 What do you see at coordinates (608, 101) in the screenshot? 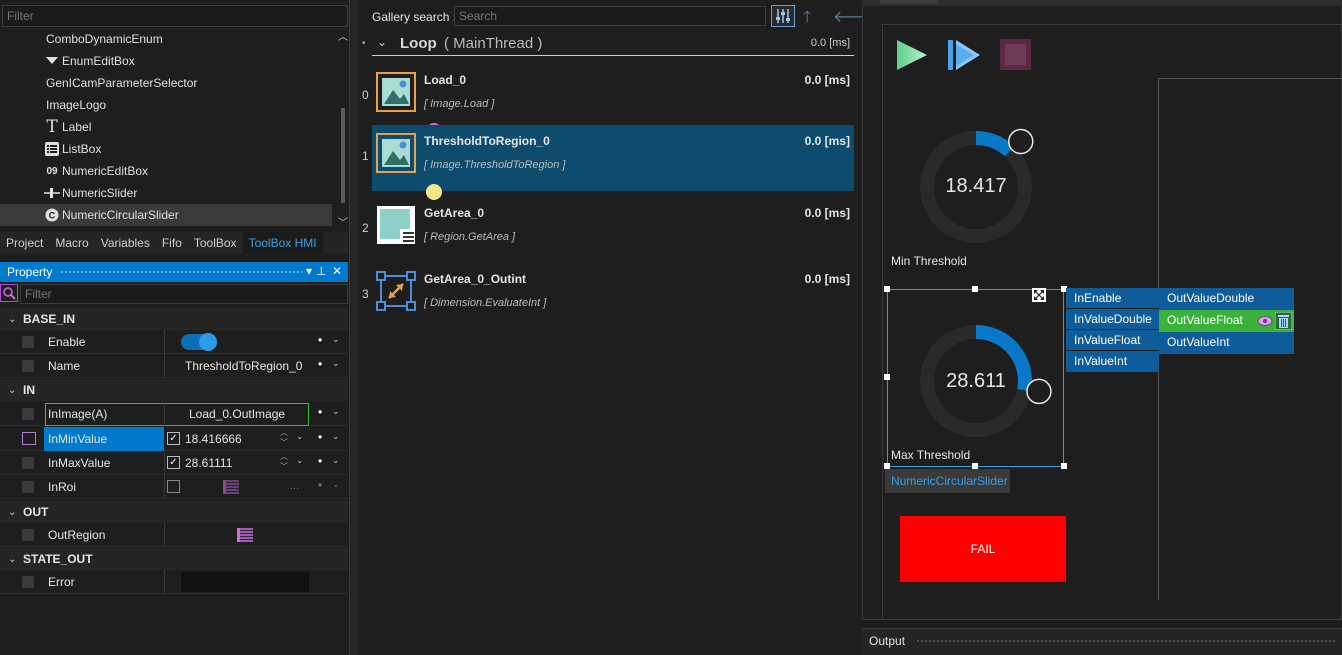
I see `step-load-0: 0 Load_0 [ Image.Load ] 0.0 [ms]` at bounding box center [608, 101].